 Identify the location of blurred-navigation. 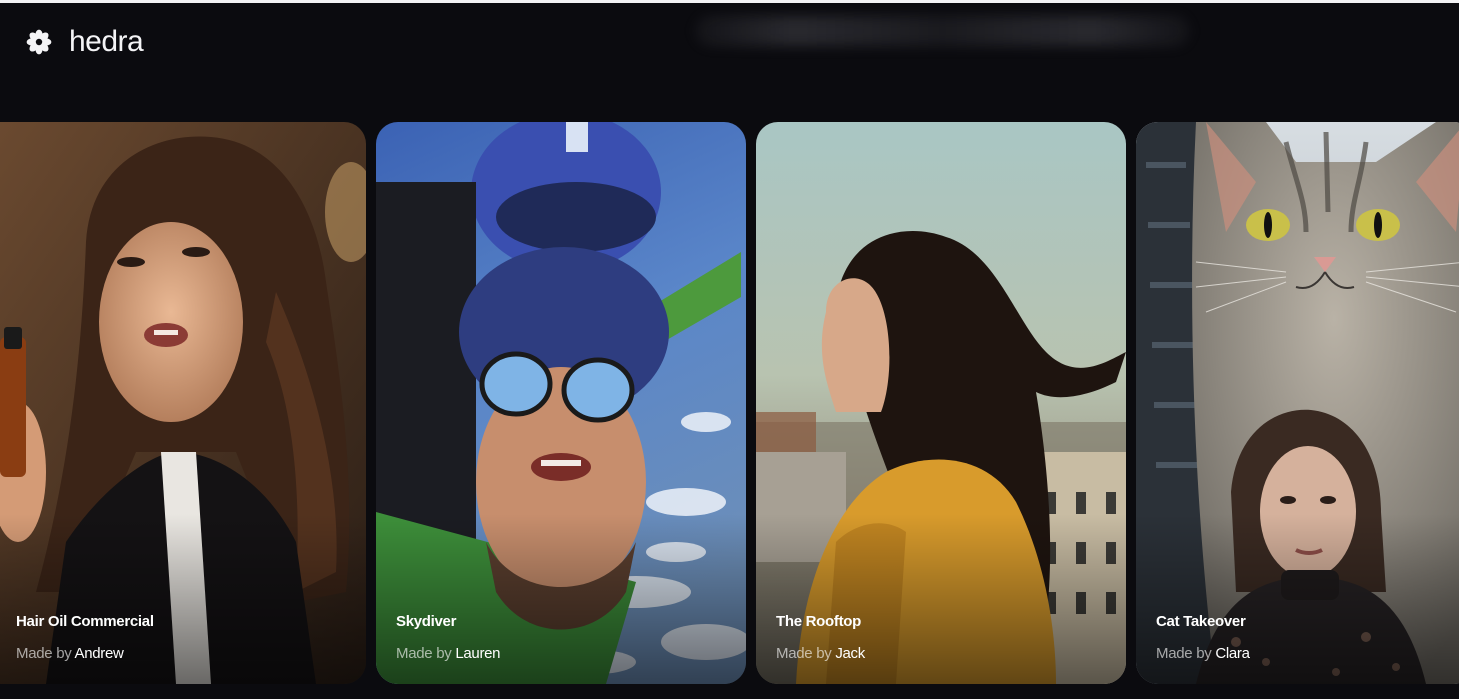
(942, 31).